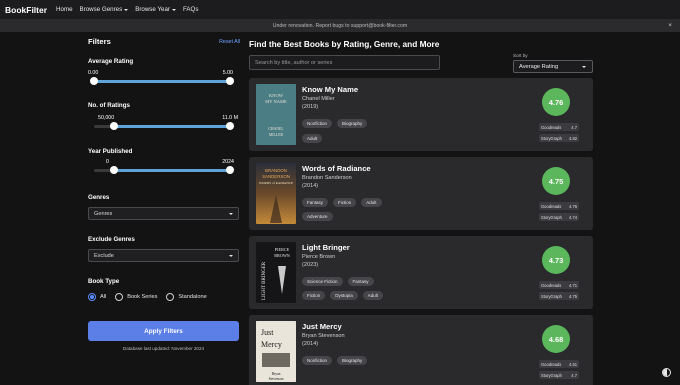  Describe the element at coordinates (164, 170) in the screenshot. I see `year-slider` at that location.